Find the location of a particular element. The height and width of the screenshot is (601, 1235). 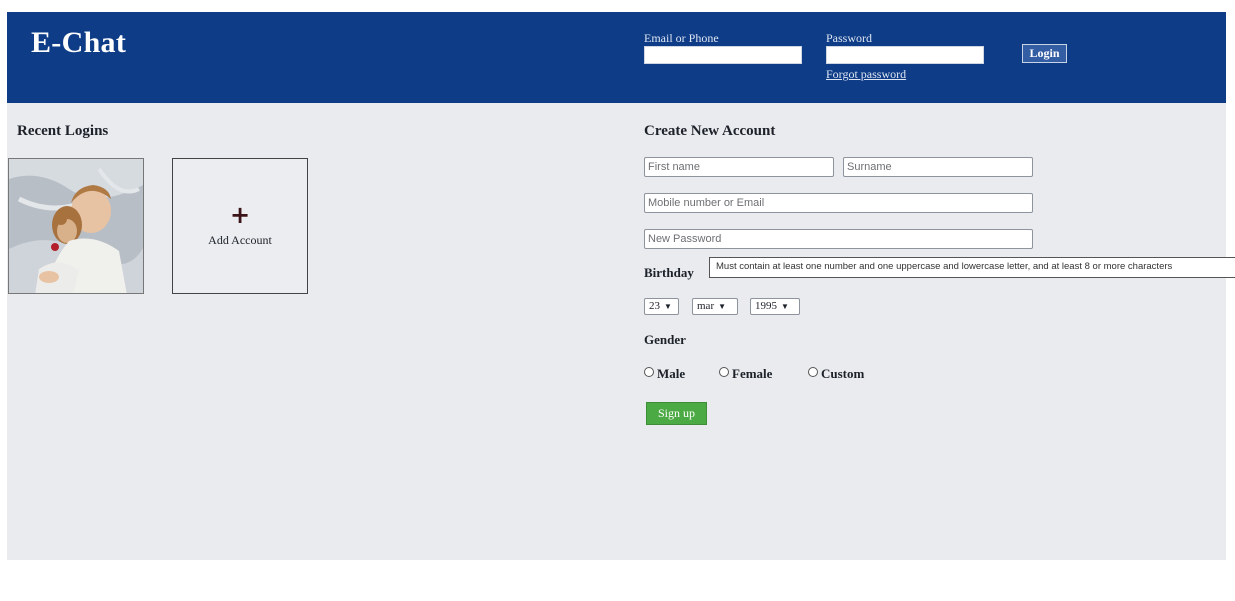

birthday-day-value: 23 is located at coordinates (654, 306).